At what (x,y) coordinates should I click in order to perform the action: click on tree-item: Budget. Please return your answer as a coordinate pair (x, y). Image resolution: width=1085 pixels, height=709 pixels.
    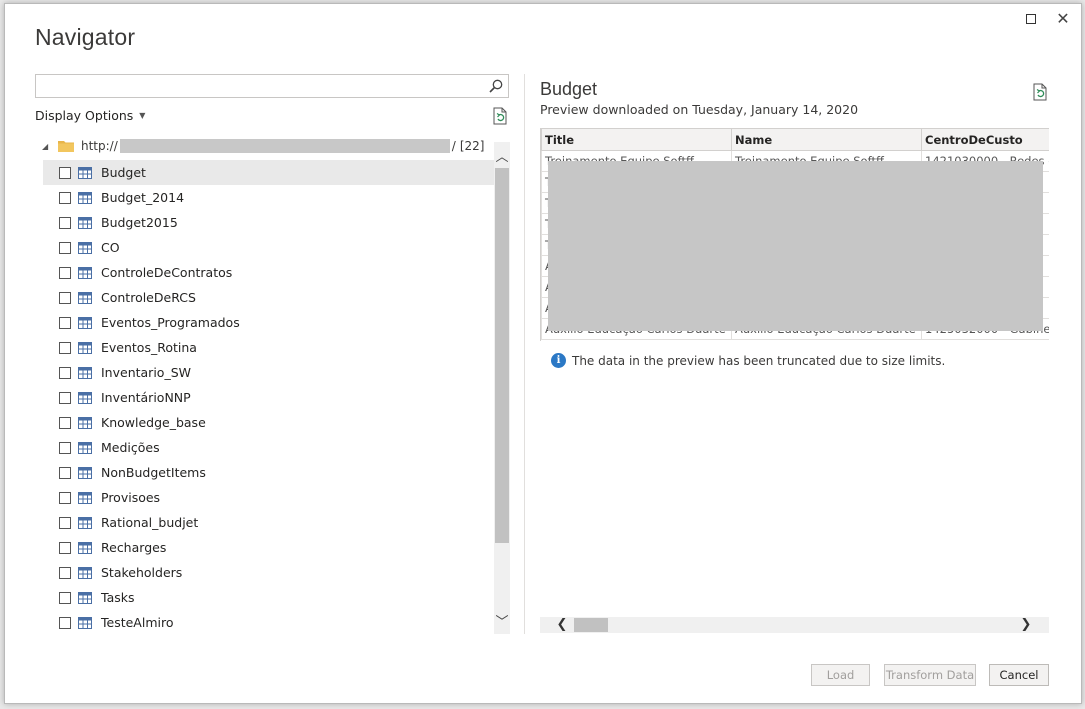
    Looking at the image, I should click on (269, 172).